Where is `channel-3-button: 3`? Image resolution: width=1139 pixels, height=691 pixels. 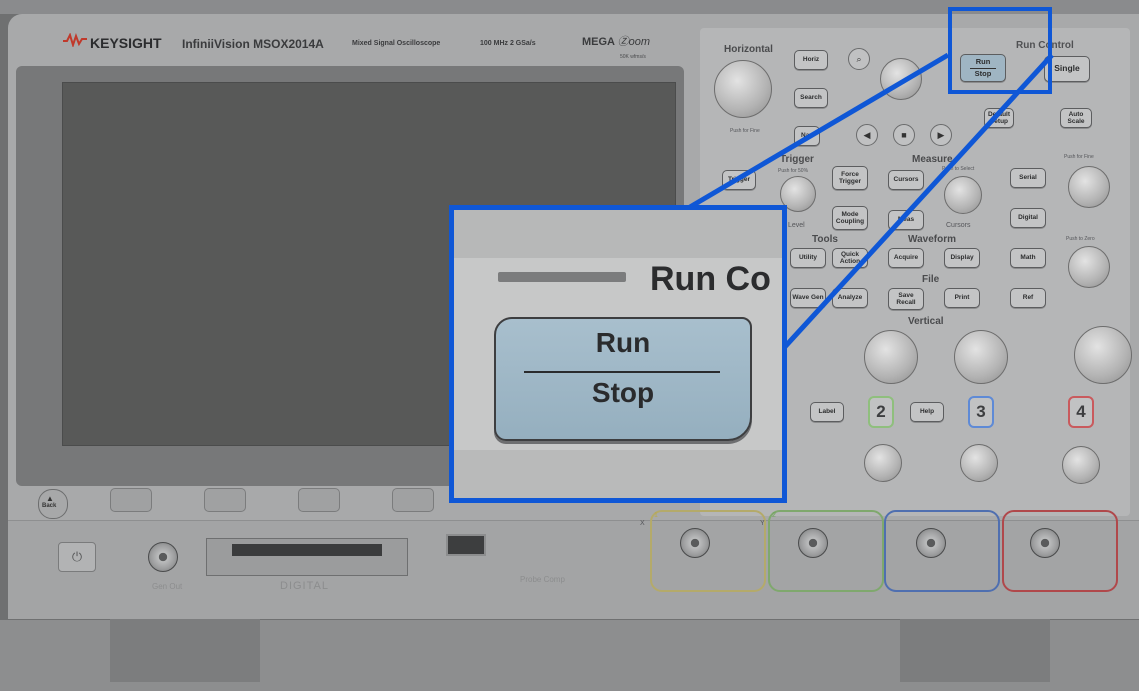 channel-3-button: 3 is located at coordinates (981, 412).